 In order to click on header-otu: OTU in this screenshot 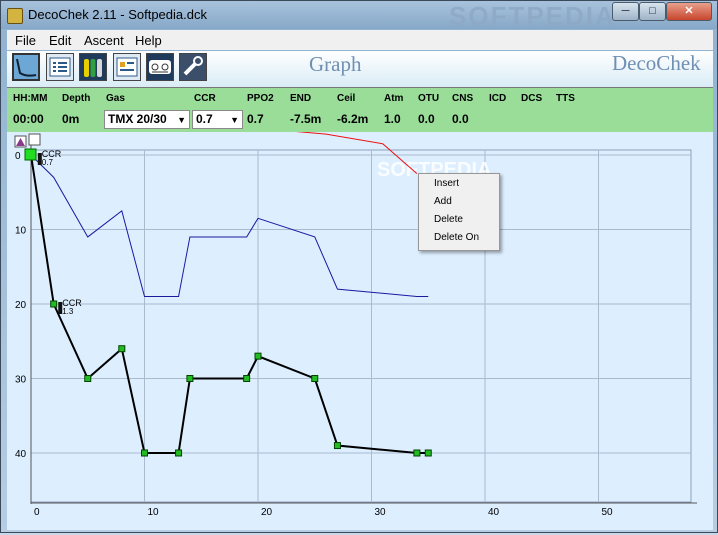, I will do `click(429, 98)`.